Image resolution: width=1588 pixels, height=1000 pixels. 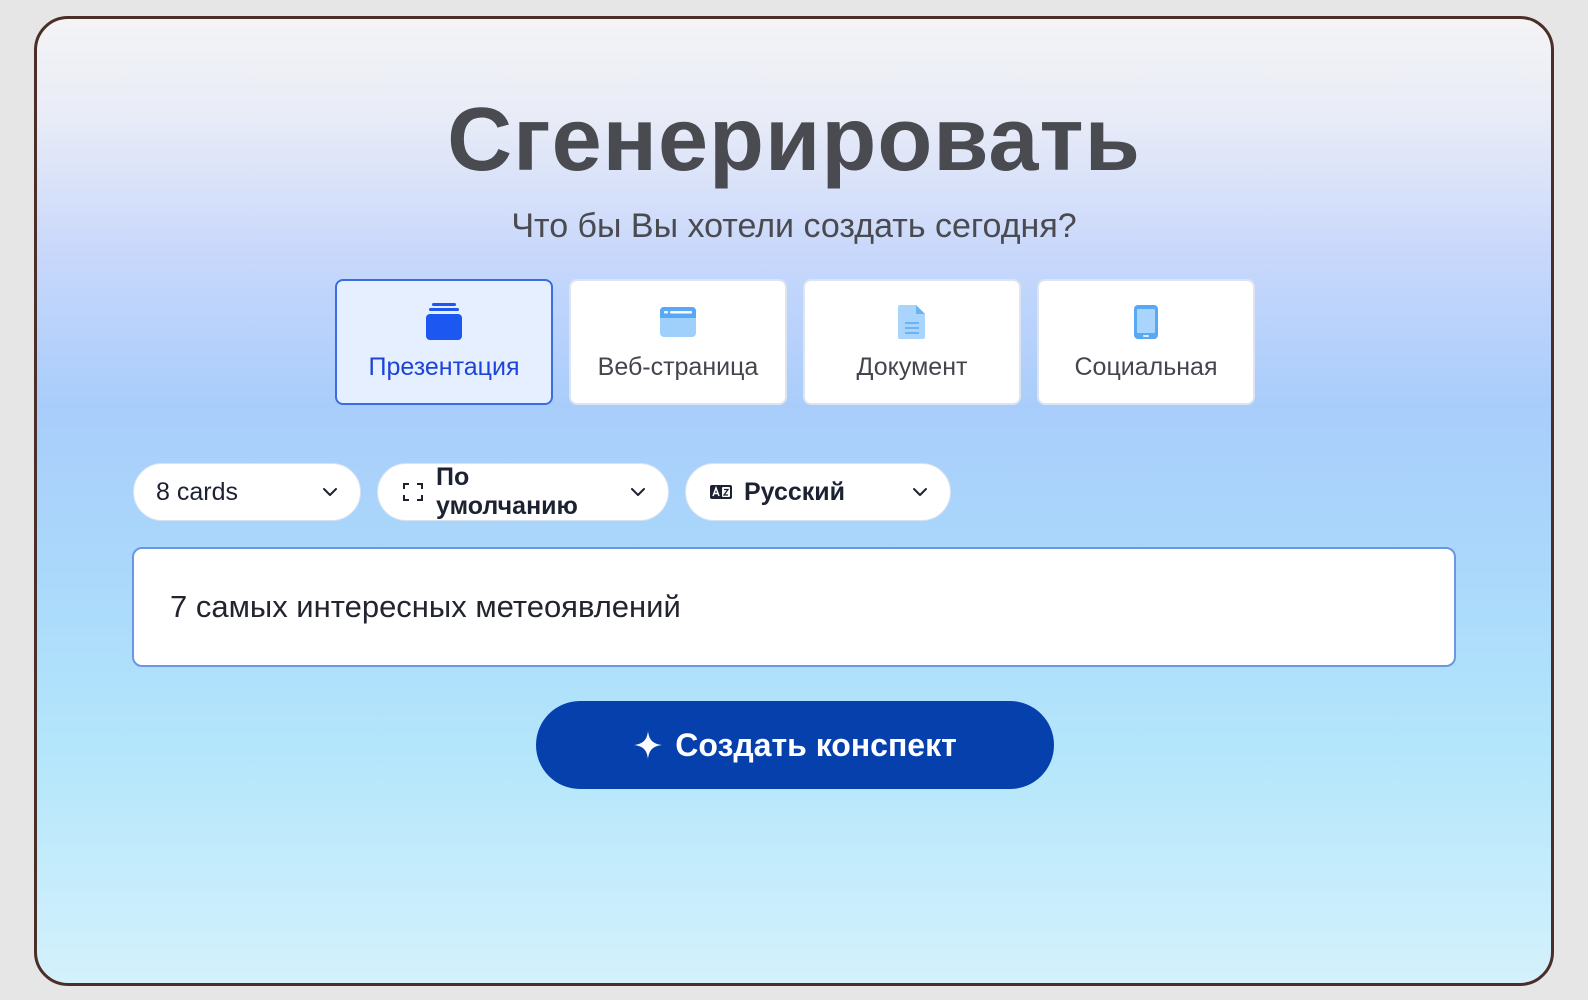 I want to click on cards-count-value: 8 cards, so click(x=197, y=491).